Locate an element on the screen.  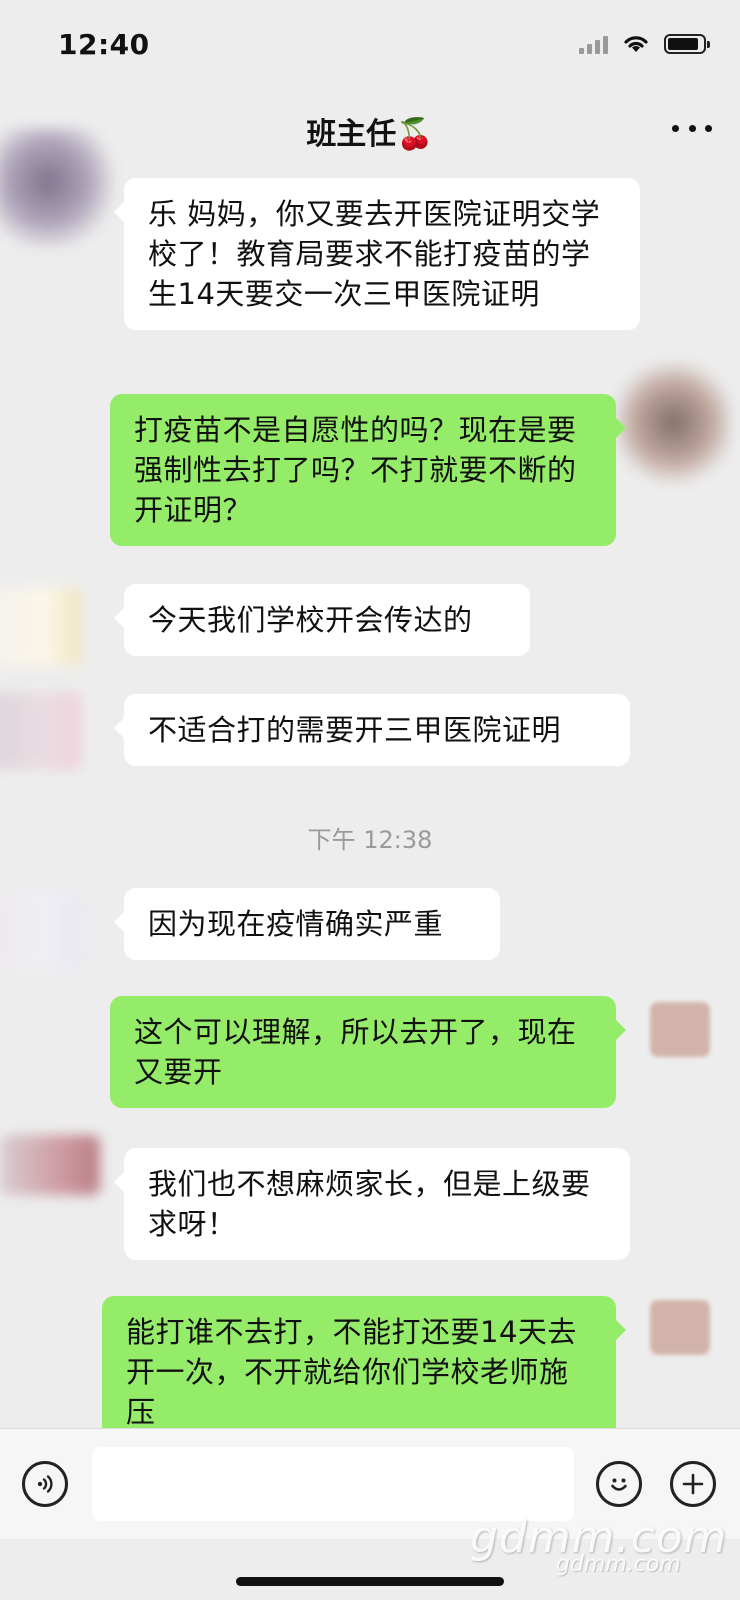
wifi-icon is located at coordinates (636, 44).